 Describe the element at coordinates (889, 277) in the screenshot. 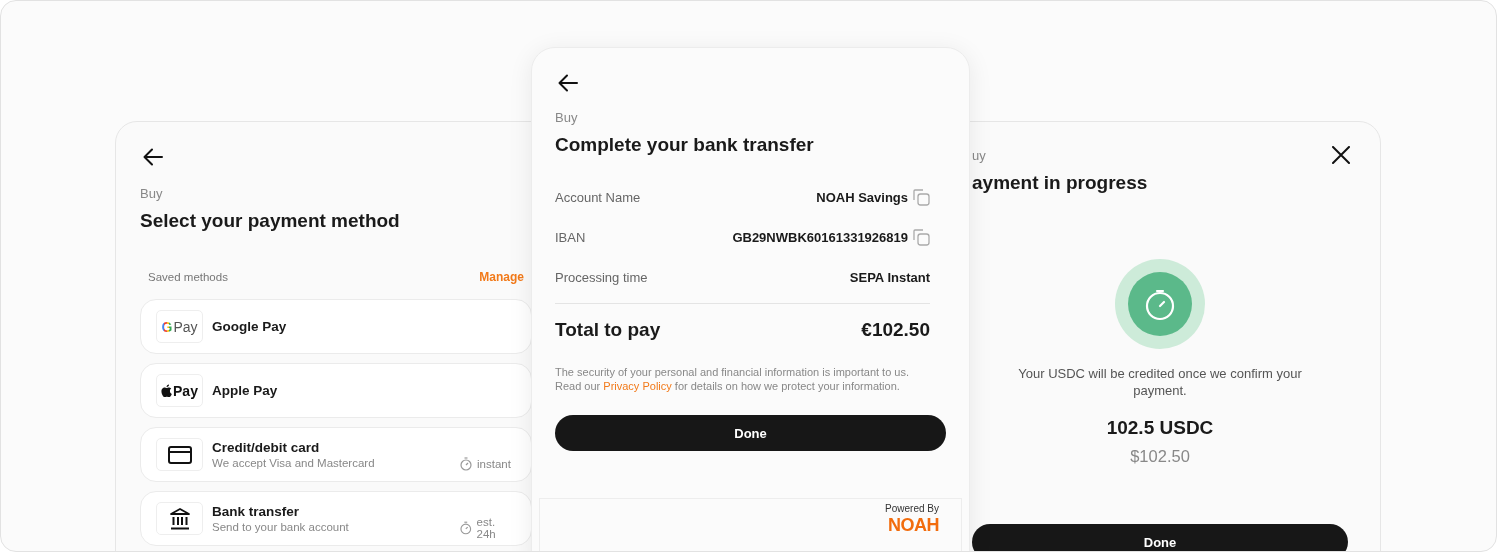

I see `detail-value: SEPA Instant` at that location.